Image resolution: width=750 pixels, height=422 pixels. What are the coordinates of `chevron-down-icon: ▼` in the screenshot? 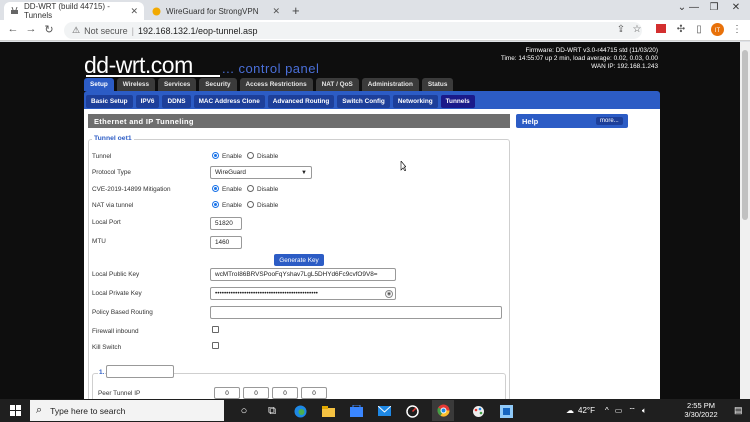 It's located at (304, 172).